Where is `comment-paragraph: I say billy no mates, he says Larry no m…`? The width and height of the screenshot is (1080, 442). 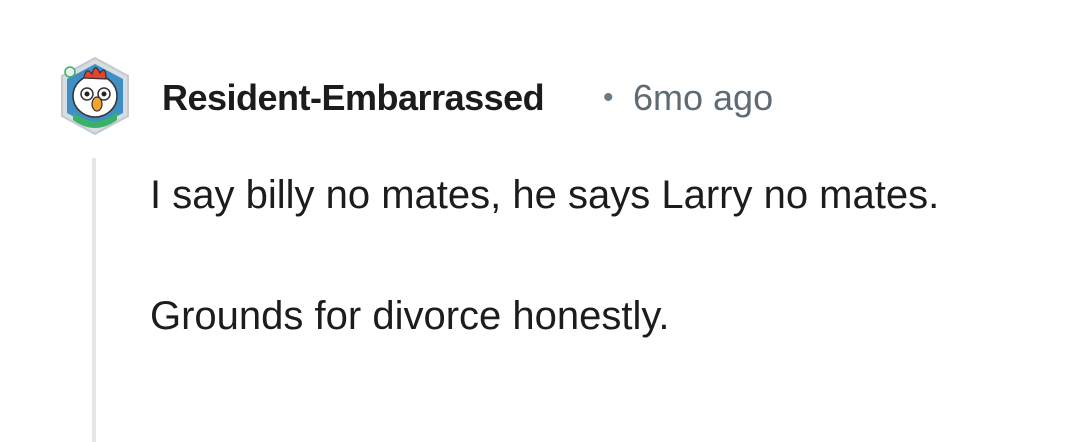
comment-paragraph: I say billy no mates, he says Larry no m… is located at coordinates (545, 195).